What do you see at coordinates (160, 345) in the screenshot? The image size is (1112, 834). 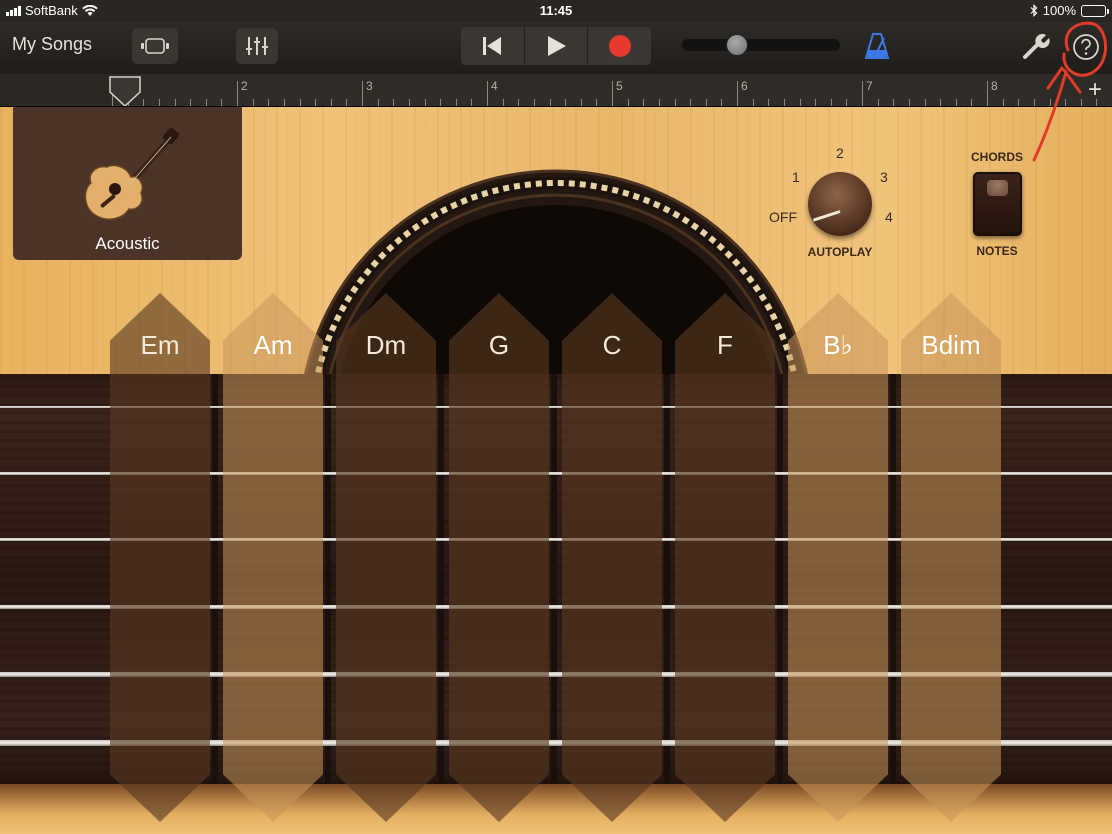 I see `chord-label: Em` at bounding box center [160, 345].